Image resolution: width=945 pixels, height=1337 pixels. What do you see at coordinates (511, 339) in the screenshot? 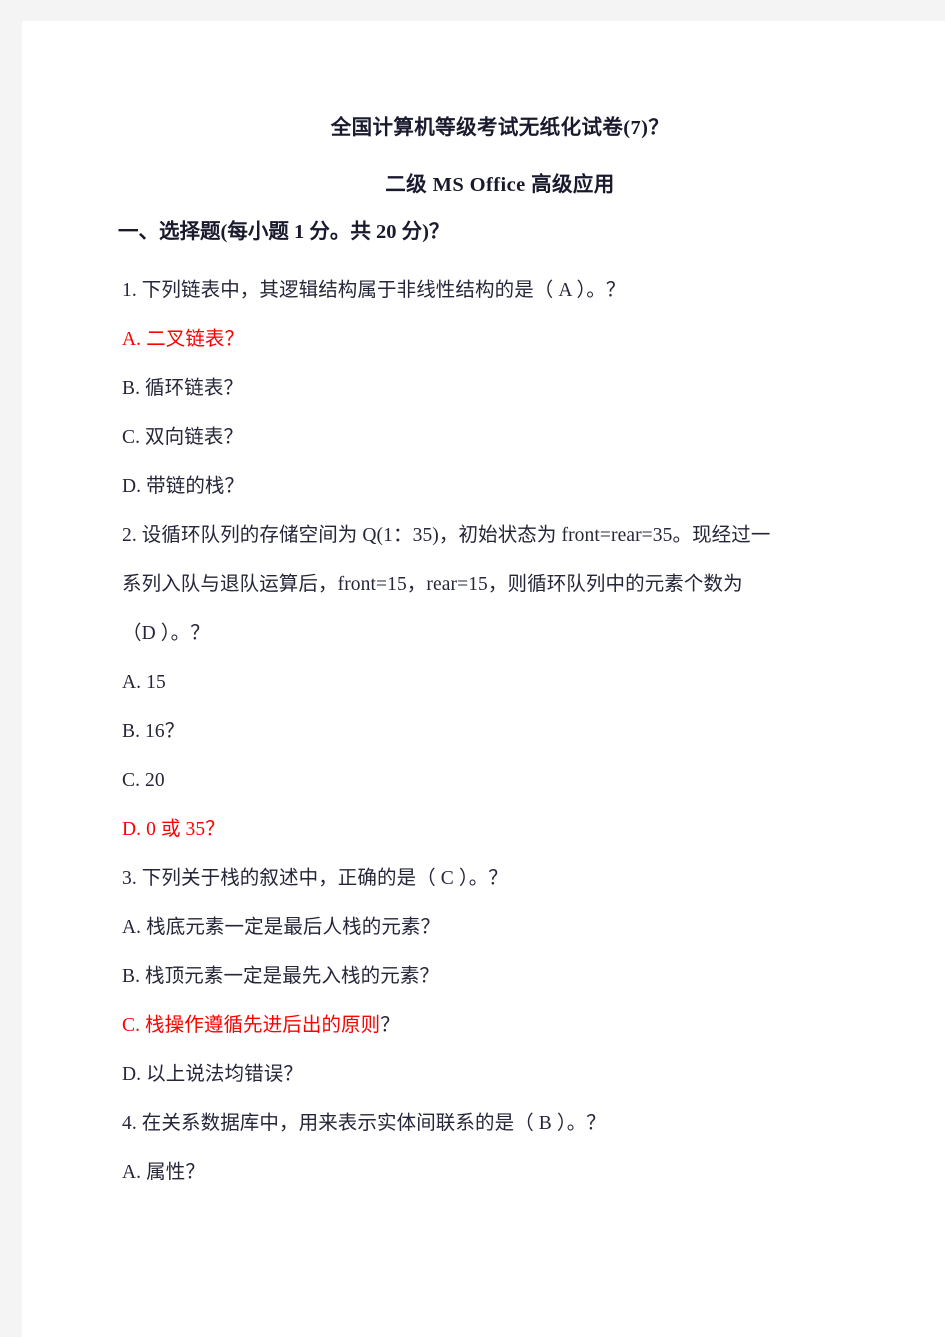
I see `q1-opt-a: A. 二叉链表？` at bounding box center [511, 339].